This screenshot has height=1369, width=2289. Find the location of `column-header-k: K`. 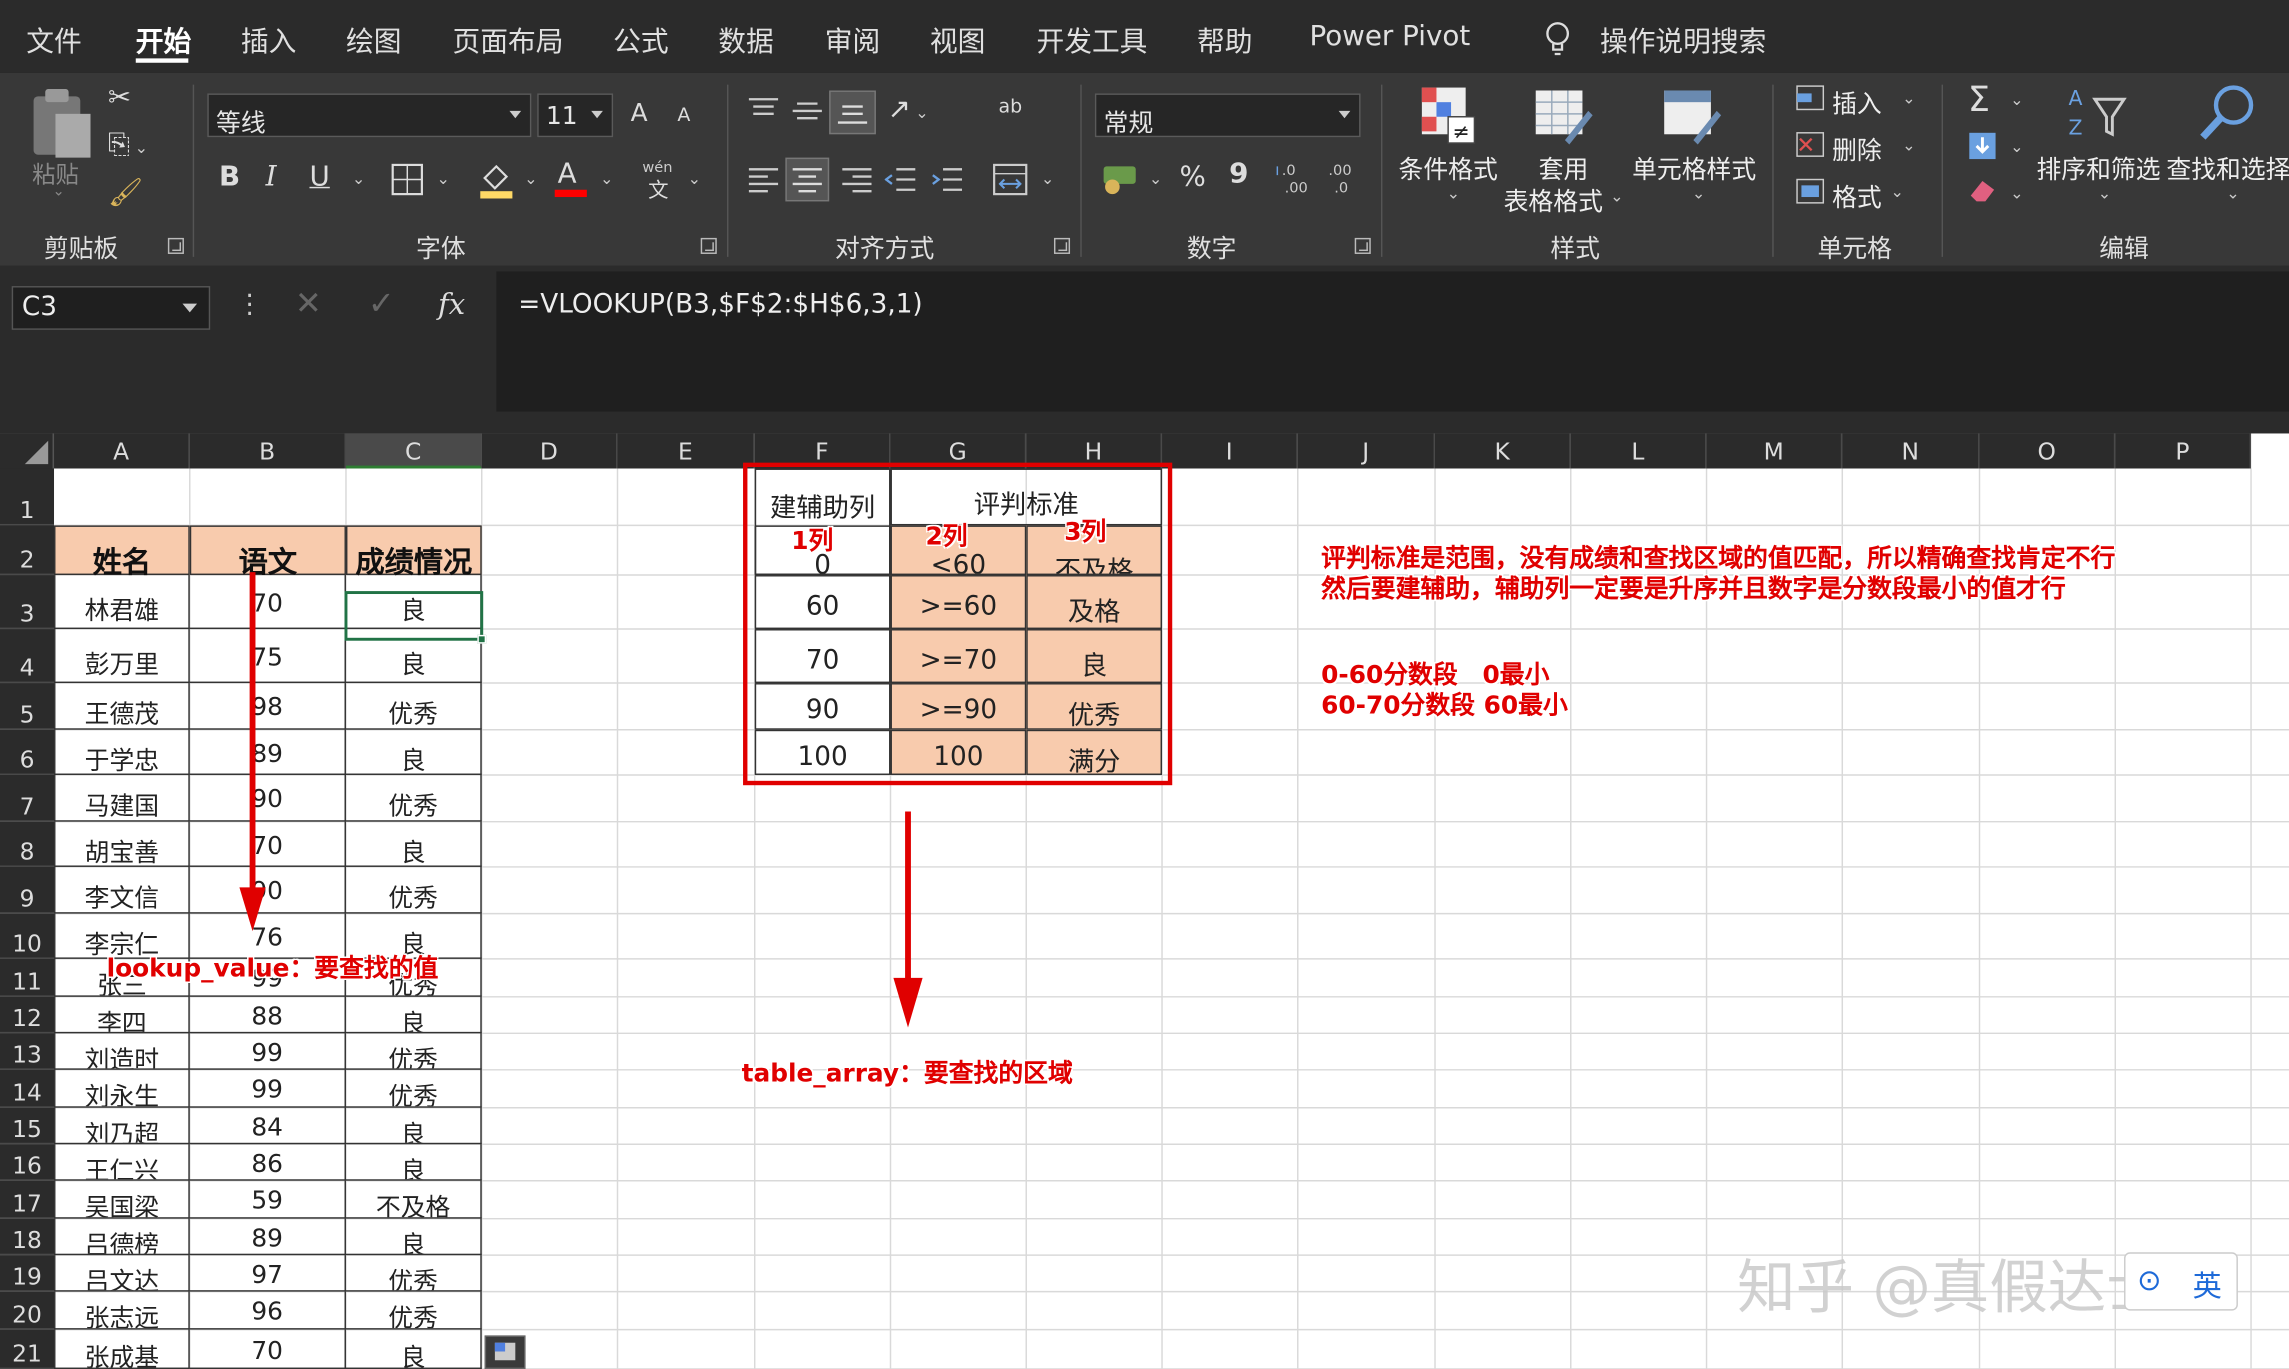

column-header-k: K is located at coordinates (1503, 451).